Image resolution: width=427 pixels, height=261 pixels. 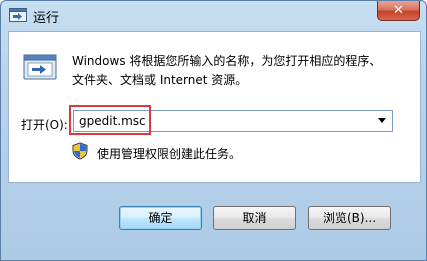 I want to click on run-window-icon, so click(x=40, y=67).